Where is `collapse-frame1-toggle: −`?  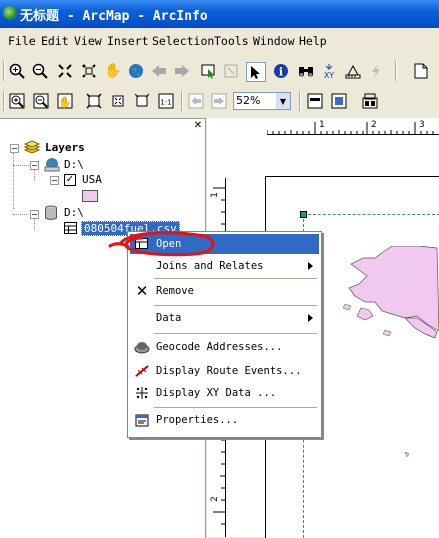 collapse-frame1-toggle: − is located at coordinates (34, 165).